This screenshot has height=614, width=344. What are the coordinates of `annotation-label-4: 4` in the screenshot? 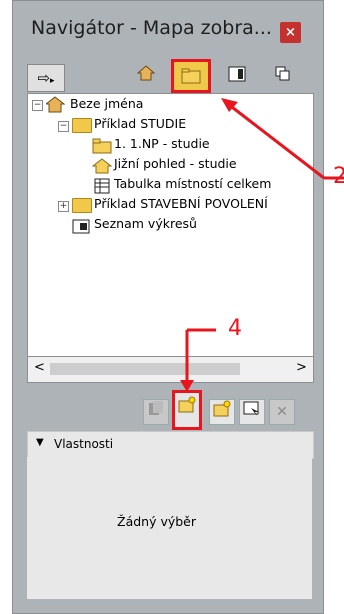 It's located at (235, 328).